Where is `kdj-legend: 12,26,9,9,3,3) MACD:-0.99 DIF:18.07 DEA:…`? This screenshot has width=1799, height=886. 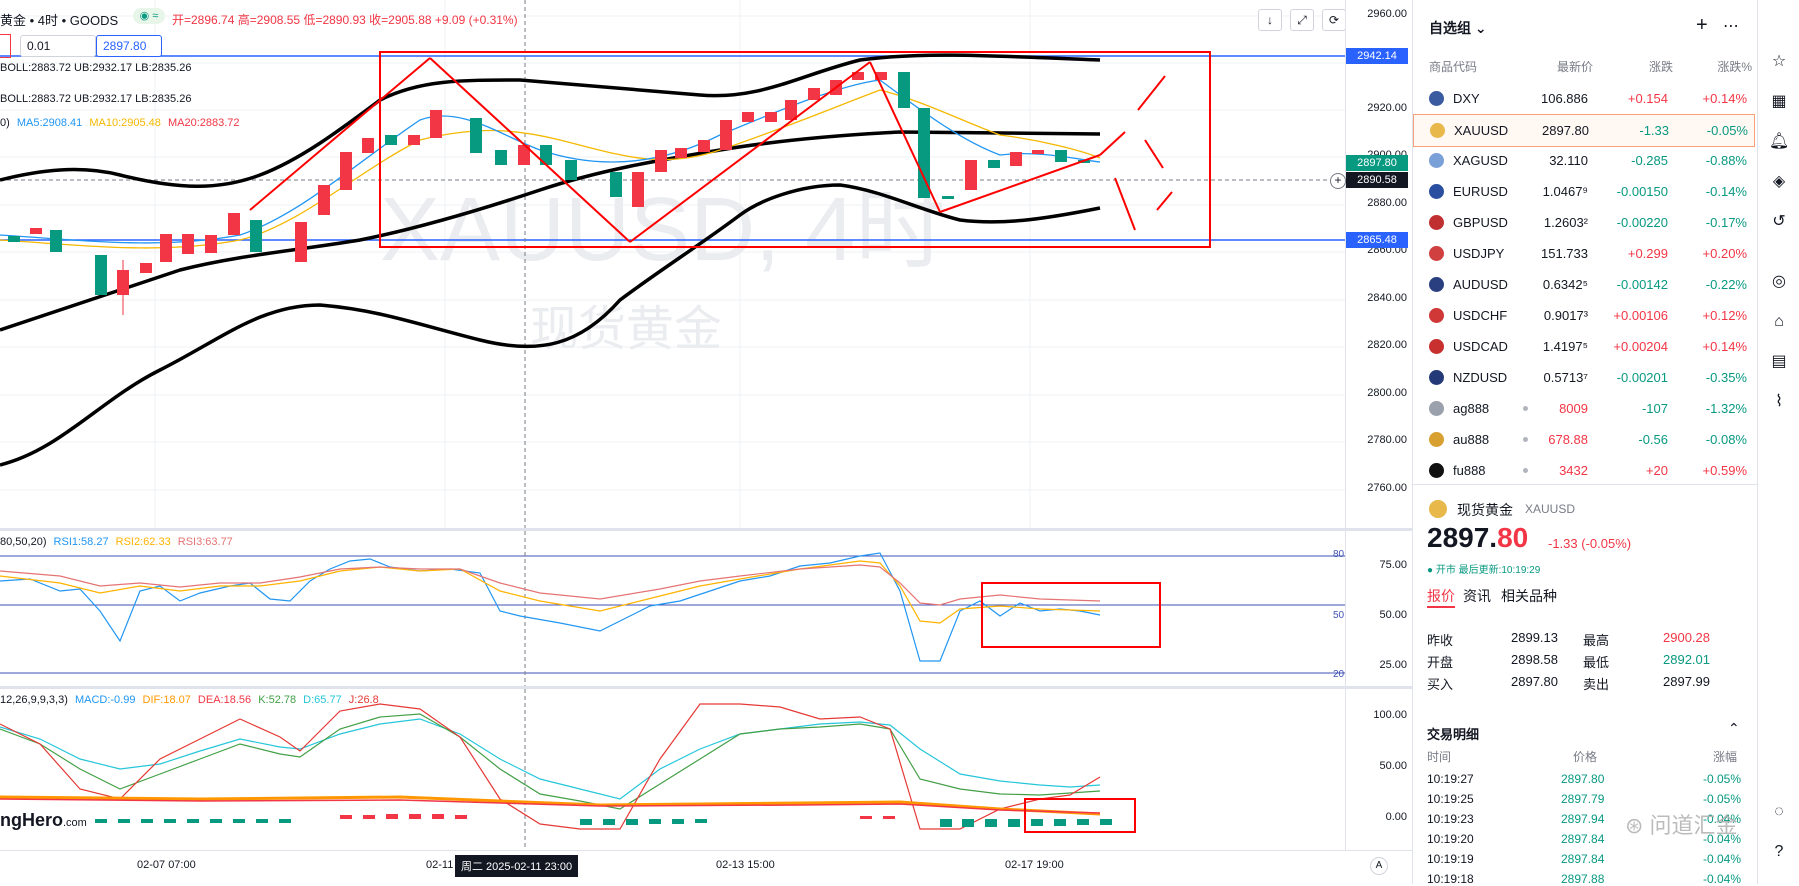
kdj-legend: 12,26,9,9,3,3) MACD:-0.99 DIF:18.07 DEA:… is located at coordinates (191, 700).